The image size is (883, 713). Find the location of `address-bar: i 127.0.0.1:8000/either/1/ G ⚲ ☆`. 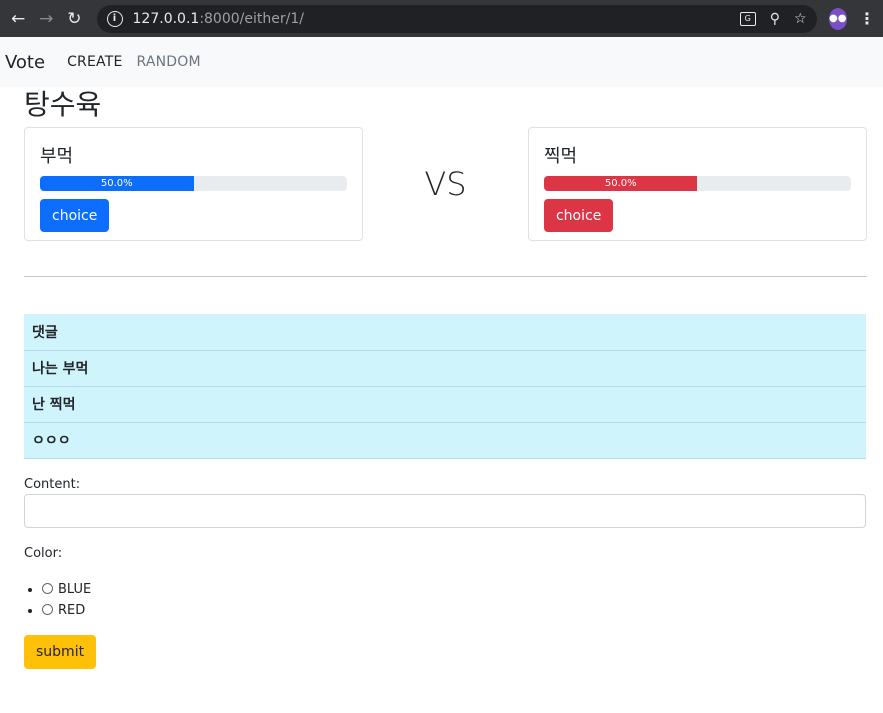

address-bar: i 127.0.0.1:8000/either/1/ G ⚲ ☆ is located at coordinates (456, 18).